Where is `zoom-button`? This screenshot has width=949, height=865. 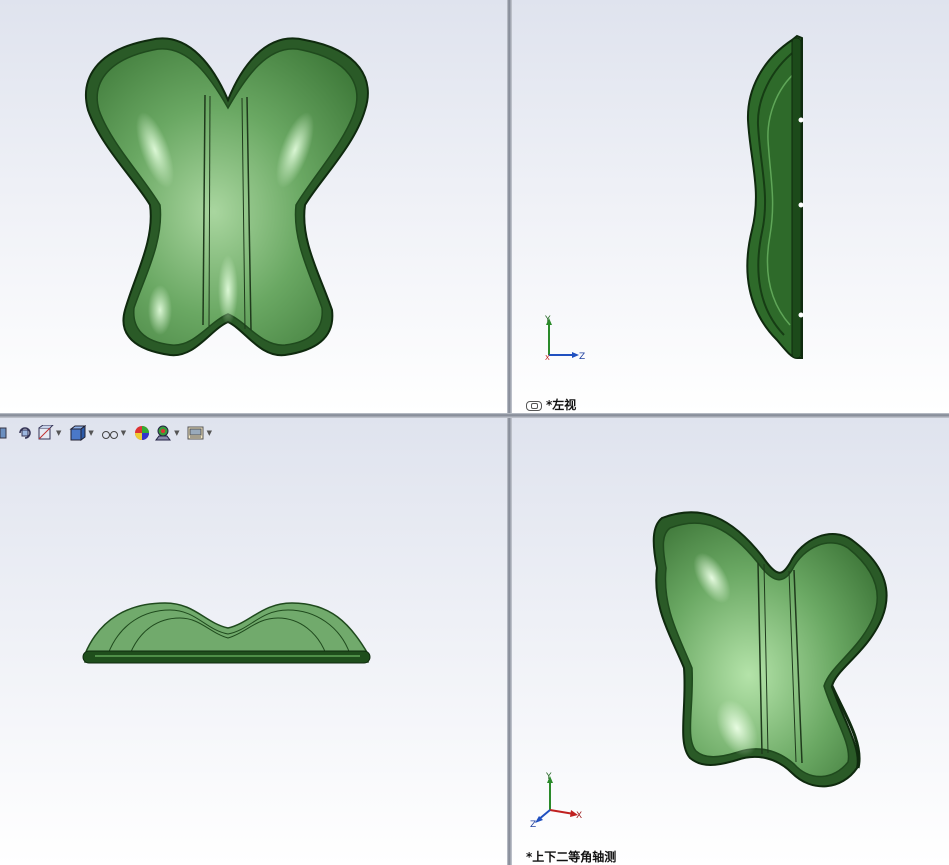
zoom-button is located at coordinates (4, 433).